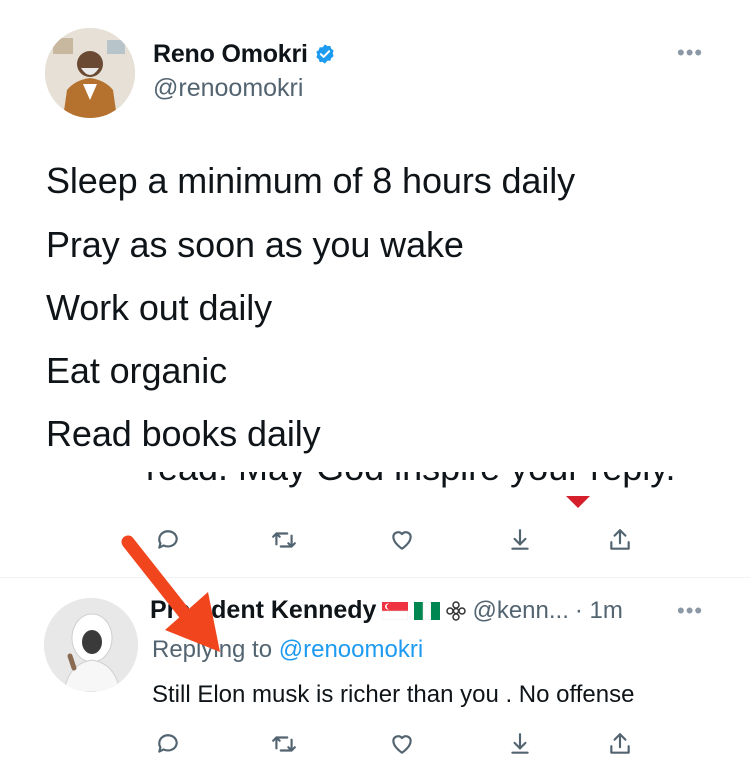 This screenshot has height=762, width=750. I want to click on tweet-line-1: Sleep a minimum of 8 hours daily, so click(311, 180).